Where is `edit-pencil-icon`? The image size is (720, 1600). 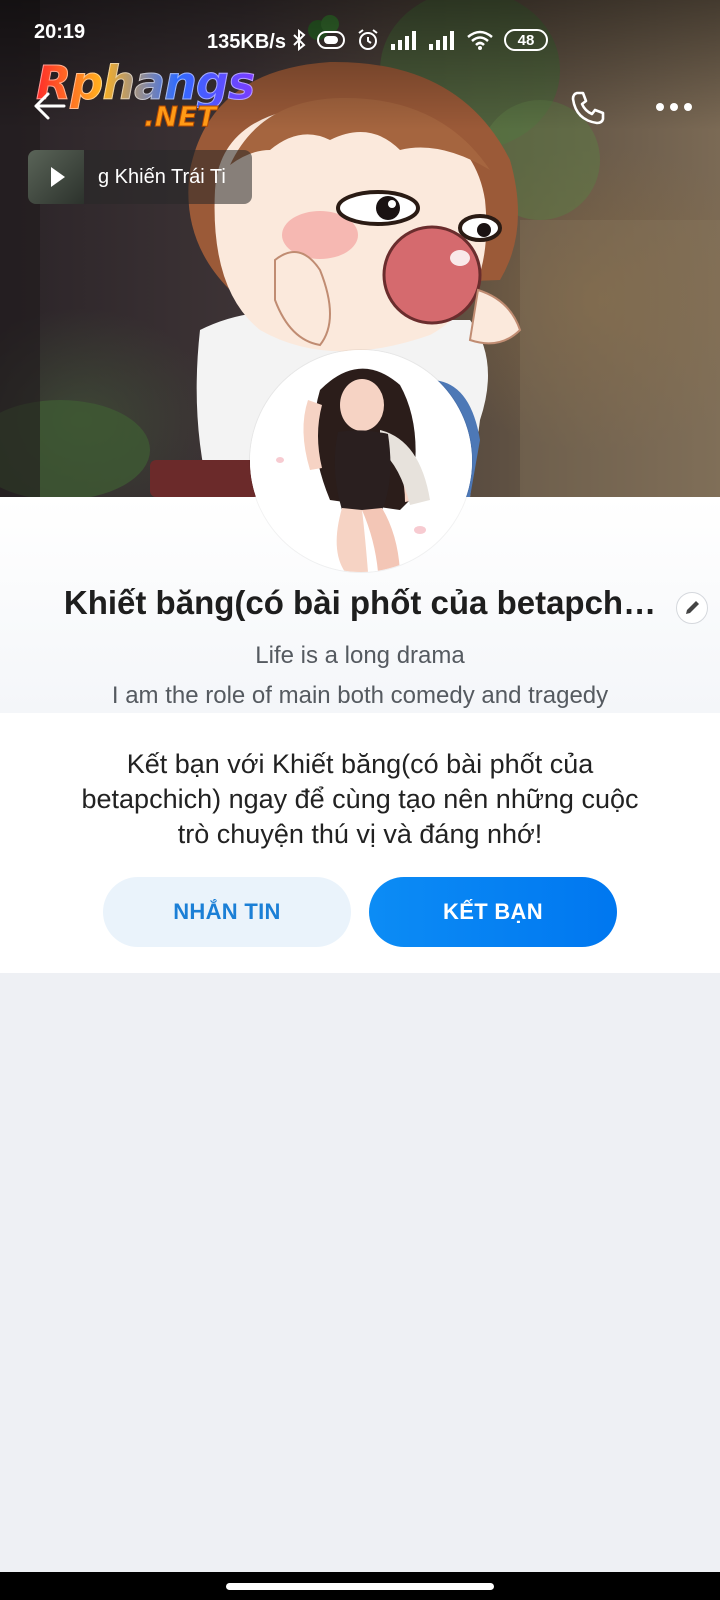 edit-pencil-icon is located at coordinates (692, 607).